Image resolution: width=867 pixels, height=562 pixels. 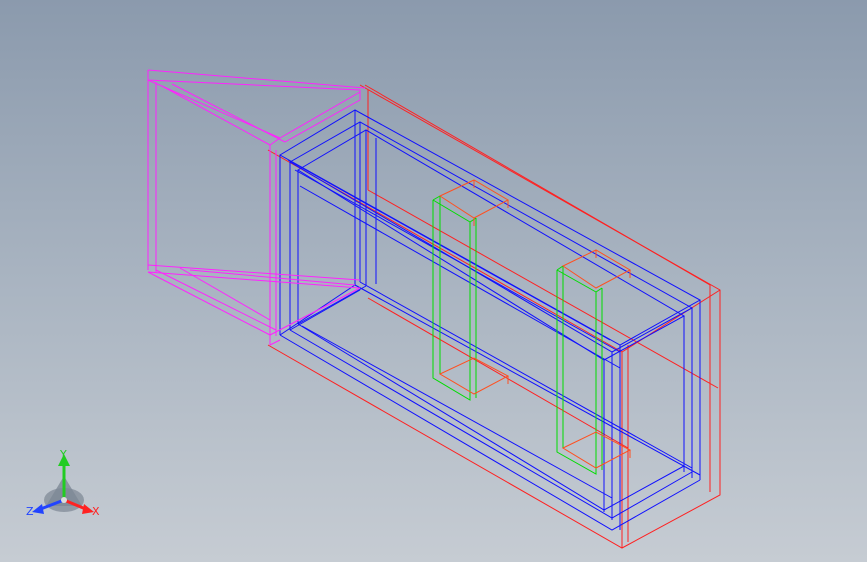 I want to click on view-orientation-triad: Y X Z, so click(x=64, y=486).